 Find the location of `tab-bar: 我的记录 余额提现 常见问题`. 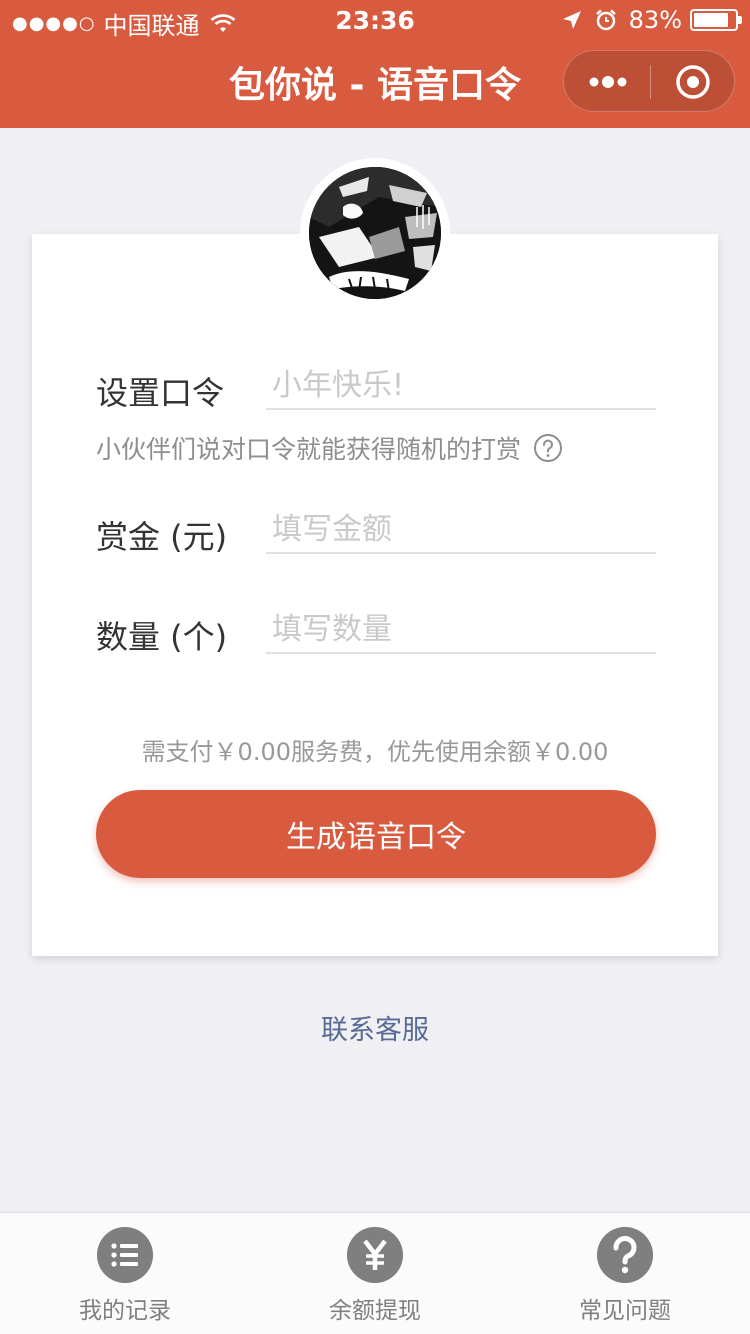

tab-bar: 我的记录 余额提现 常见问题 is located at coordinates (375, 1273).